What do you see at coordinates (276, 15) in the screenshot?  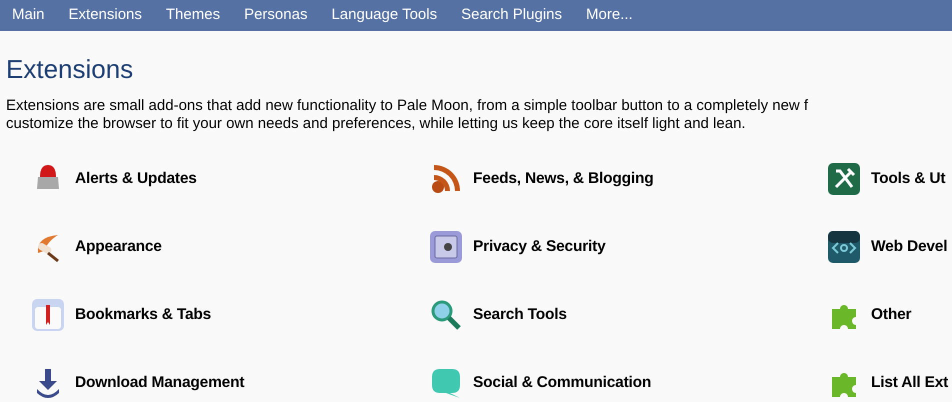 I see `nav-link: Personas` at bounding box center [276, 15].